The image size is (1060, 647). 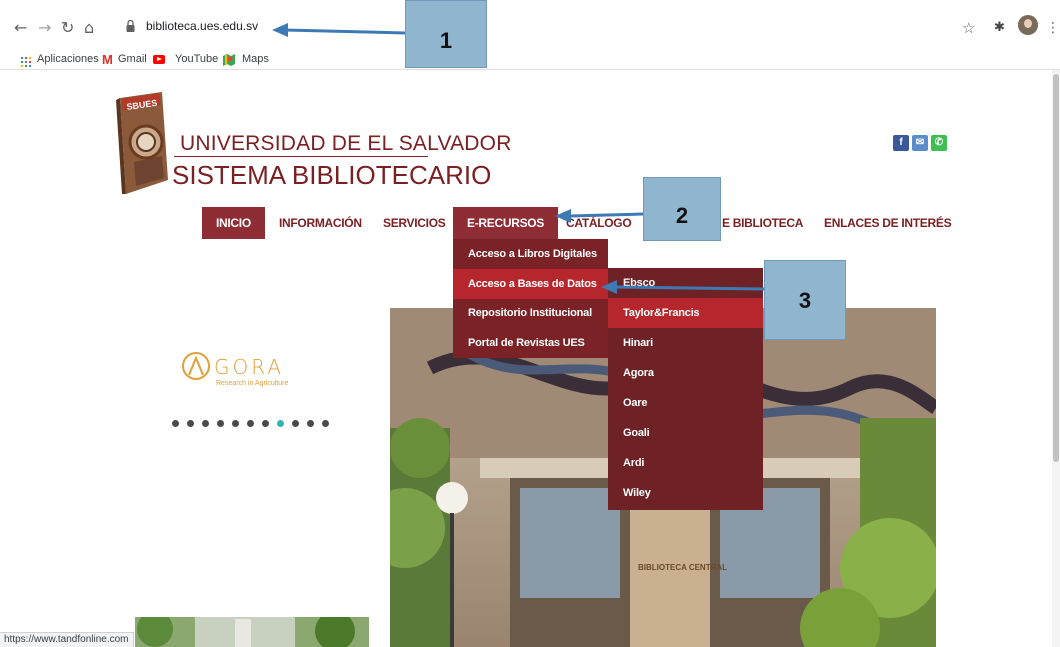 What do you see at coordinates (280, 30) in the screenshot?
I see `arrow-1-head` at bounding box center [280, 30].